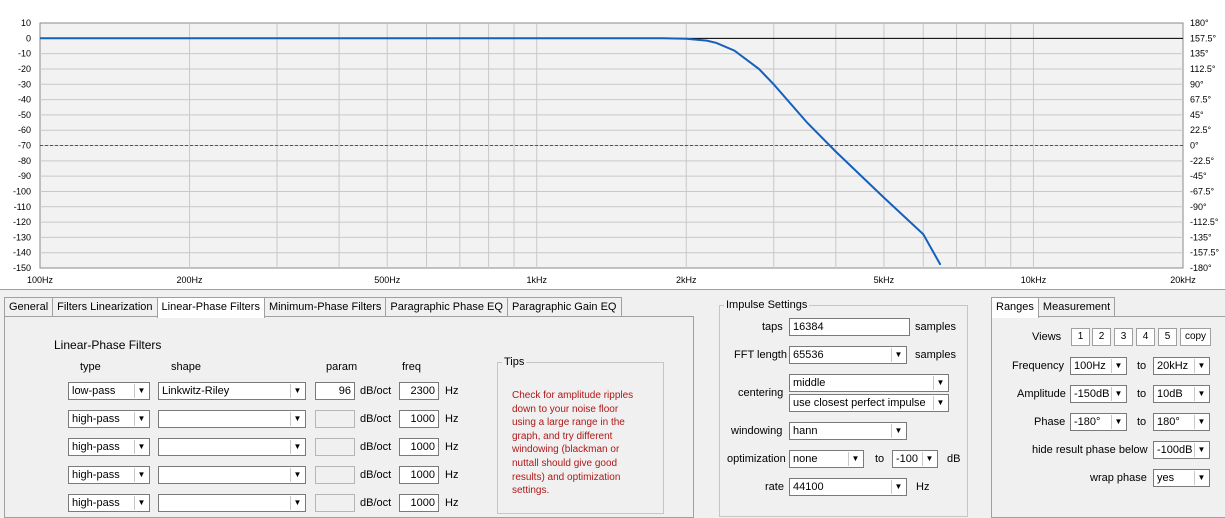  Describe the element at coordinates (1181, 450) in the screenshot. I see `hide-phase-select: -100dB ▼` at that location.